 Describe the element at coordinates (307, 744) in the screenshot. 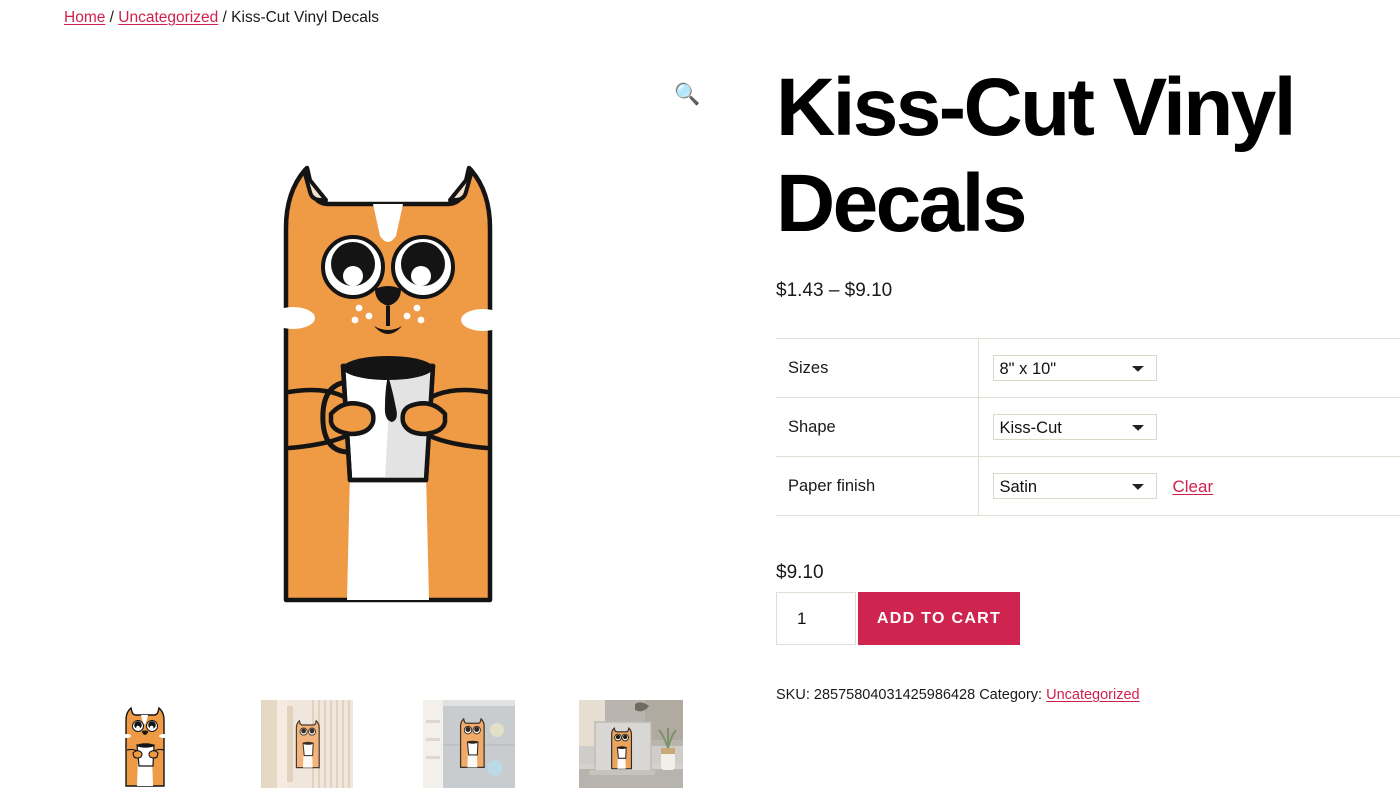

I see `thumb-on-wall-image` at that location.